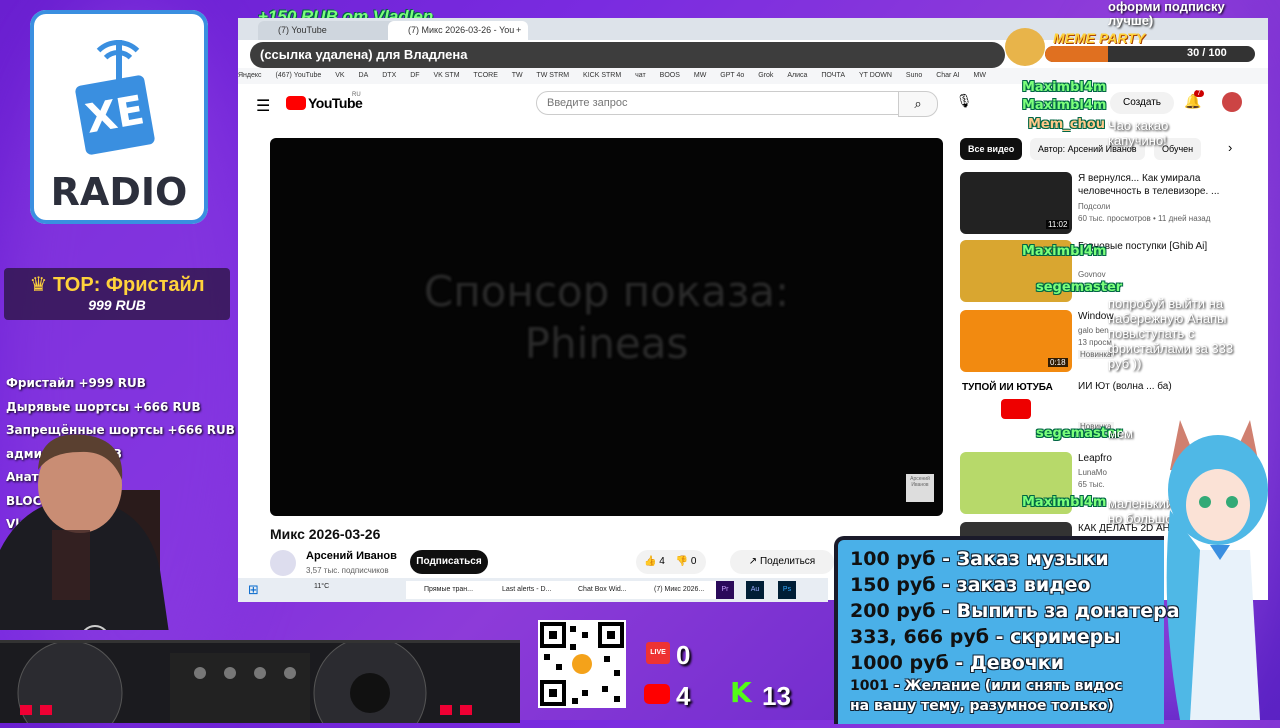 The width and height of the screenshot is (1280, 728). I want to click on video-title: Микс 2026-03-26, so click(325, 534).